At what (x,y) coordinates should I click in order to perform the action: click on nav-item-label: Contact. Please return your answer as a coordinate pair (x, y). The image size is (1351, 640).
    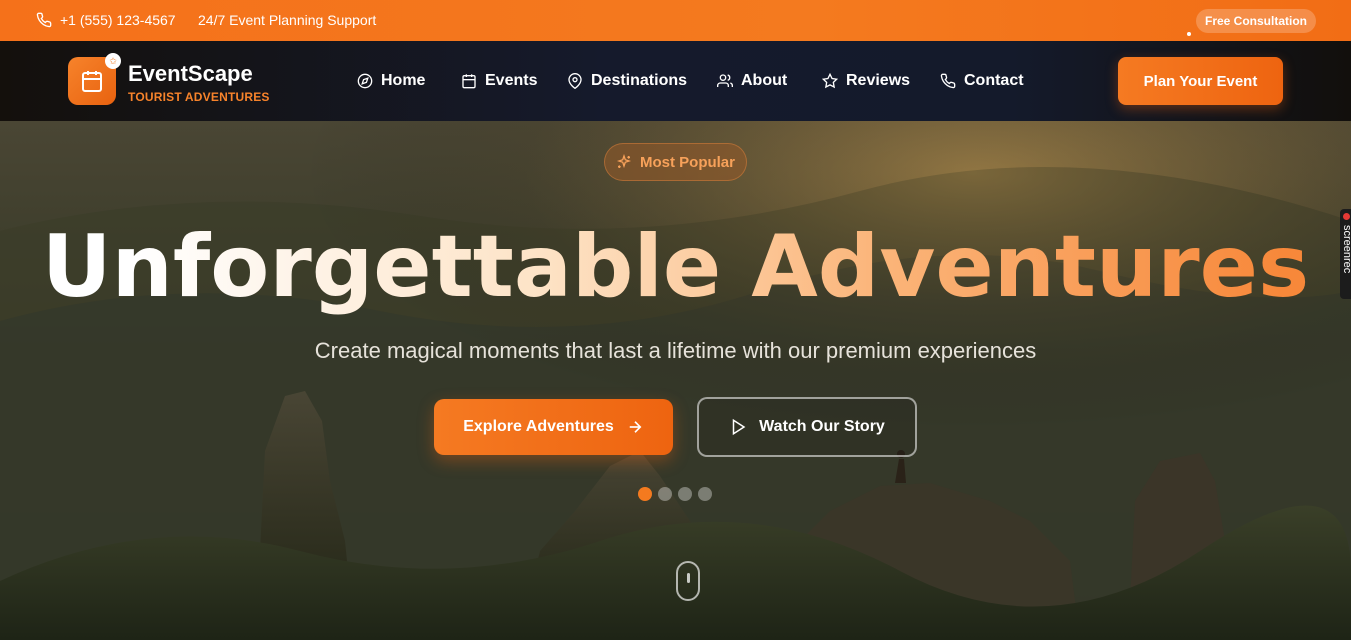
    Looking at the image, I should click on (994, 80).